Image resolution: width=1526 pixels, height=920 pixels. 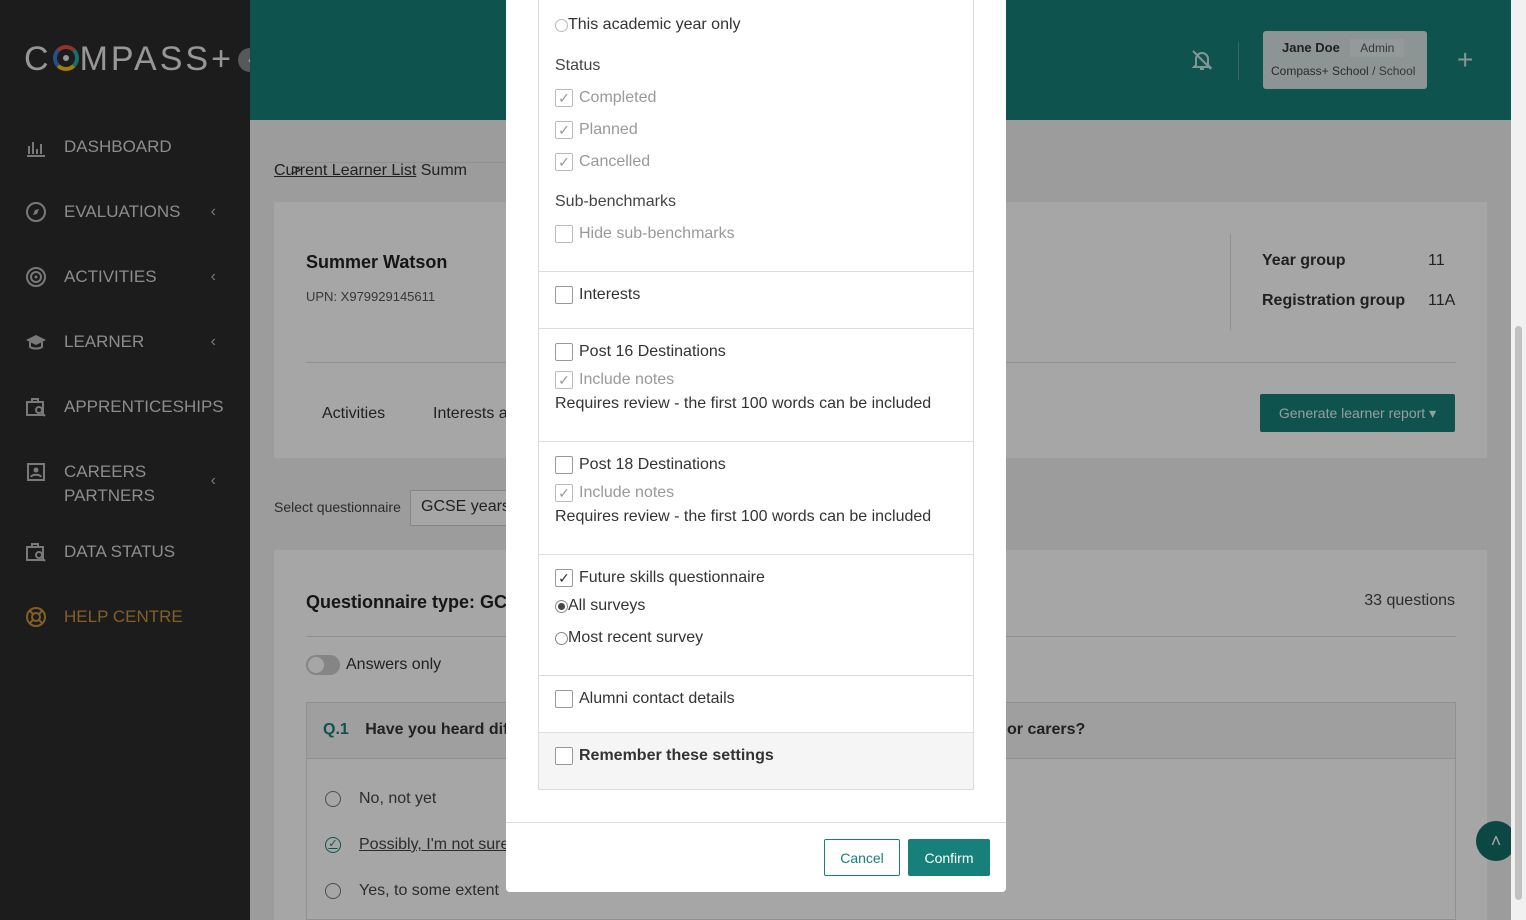 I want to click on cancel-button: Cancel, so click(x=862, y=857).